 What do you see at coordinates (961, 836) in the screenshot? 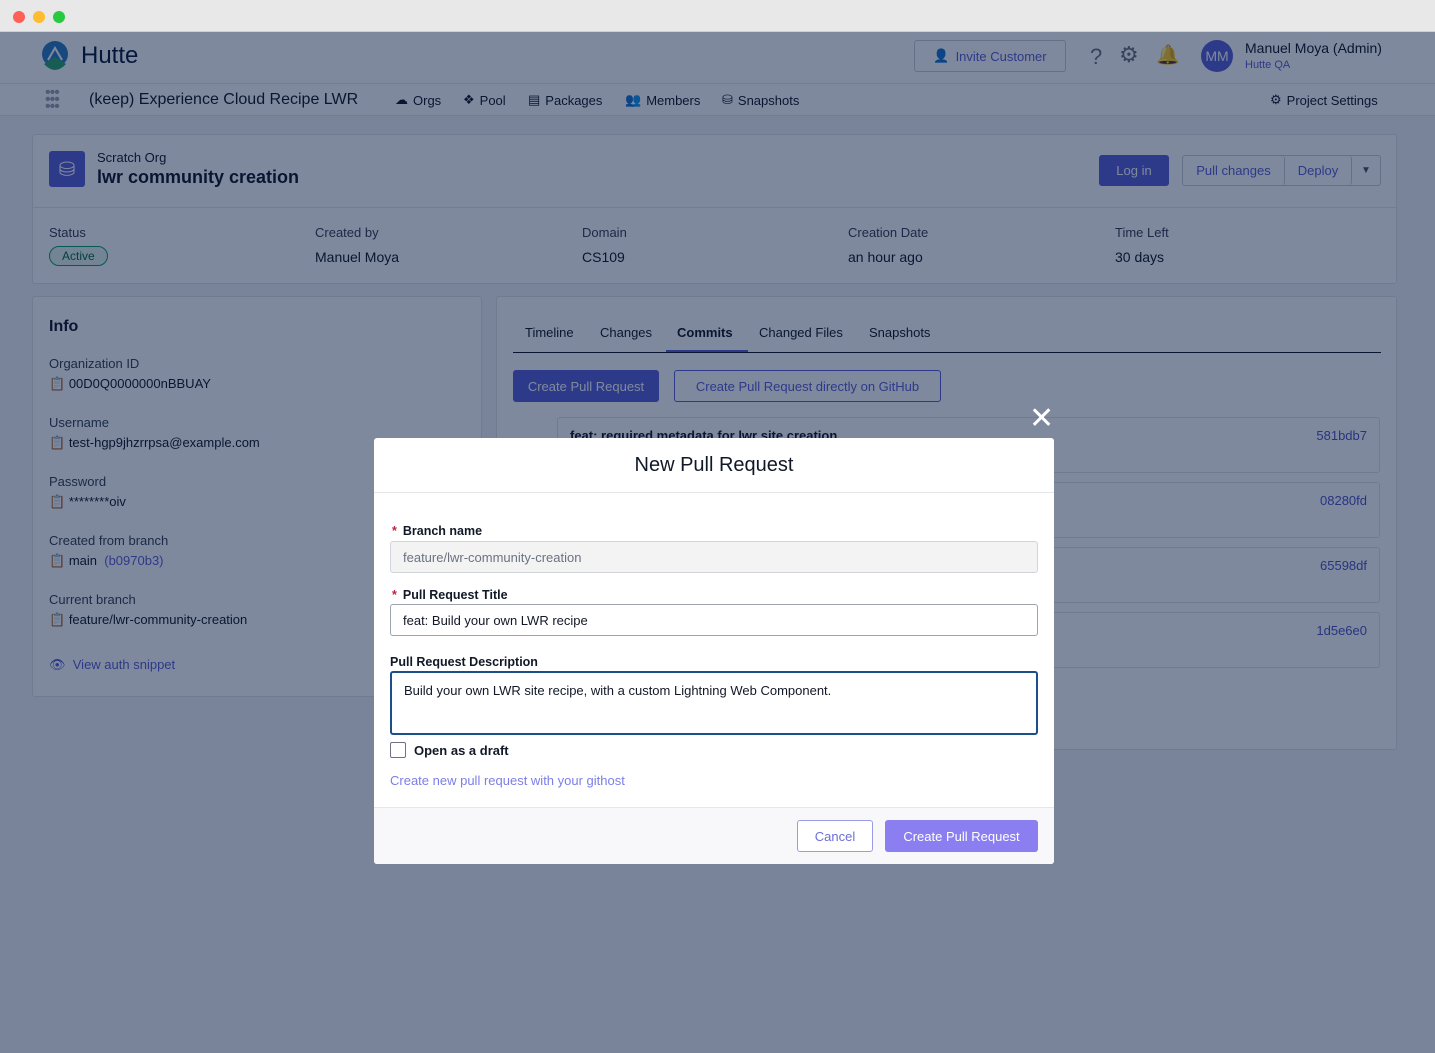
I see `create-pull-request-submit-button: Create Pull Request` at bounding box center [961, 836].